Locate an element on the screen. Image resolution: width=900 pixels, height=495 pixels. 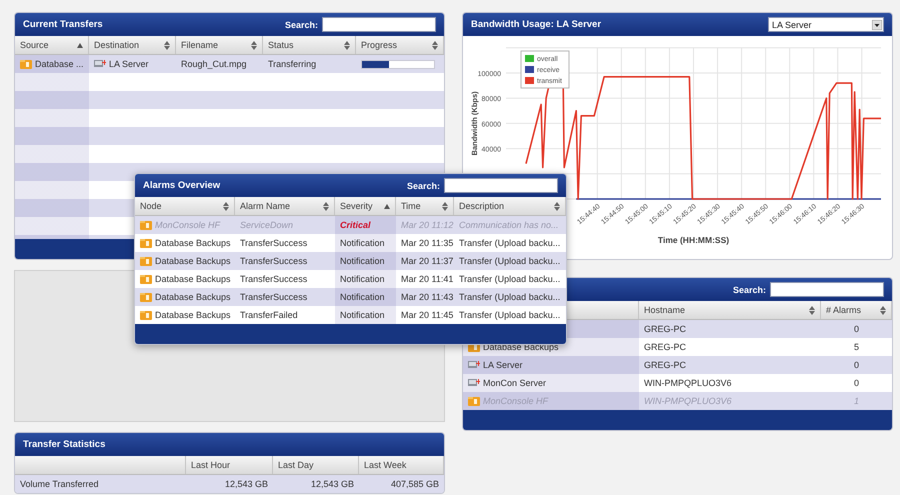
column-header: Last Hour is located at coordinates (229, 465).